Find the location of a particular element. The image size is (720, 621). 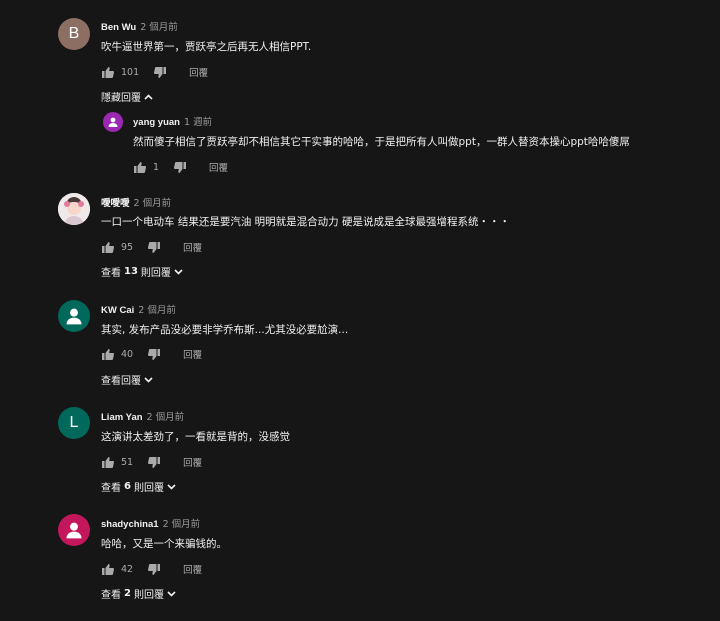

comment-actions: 95 回覆 is located at coordinates (151, 247).